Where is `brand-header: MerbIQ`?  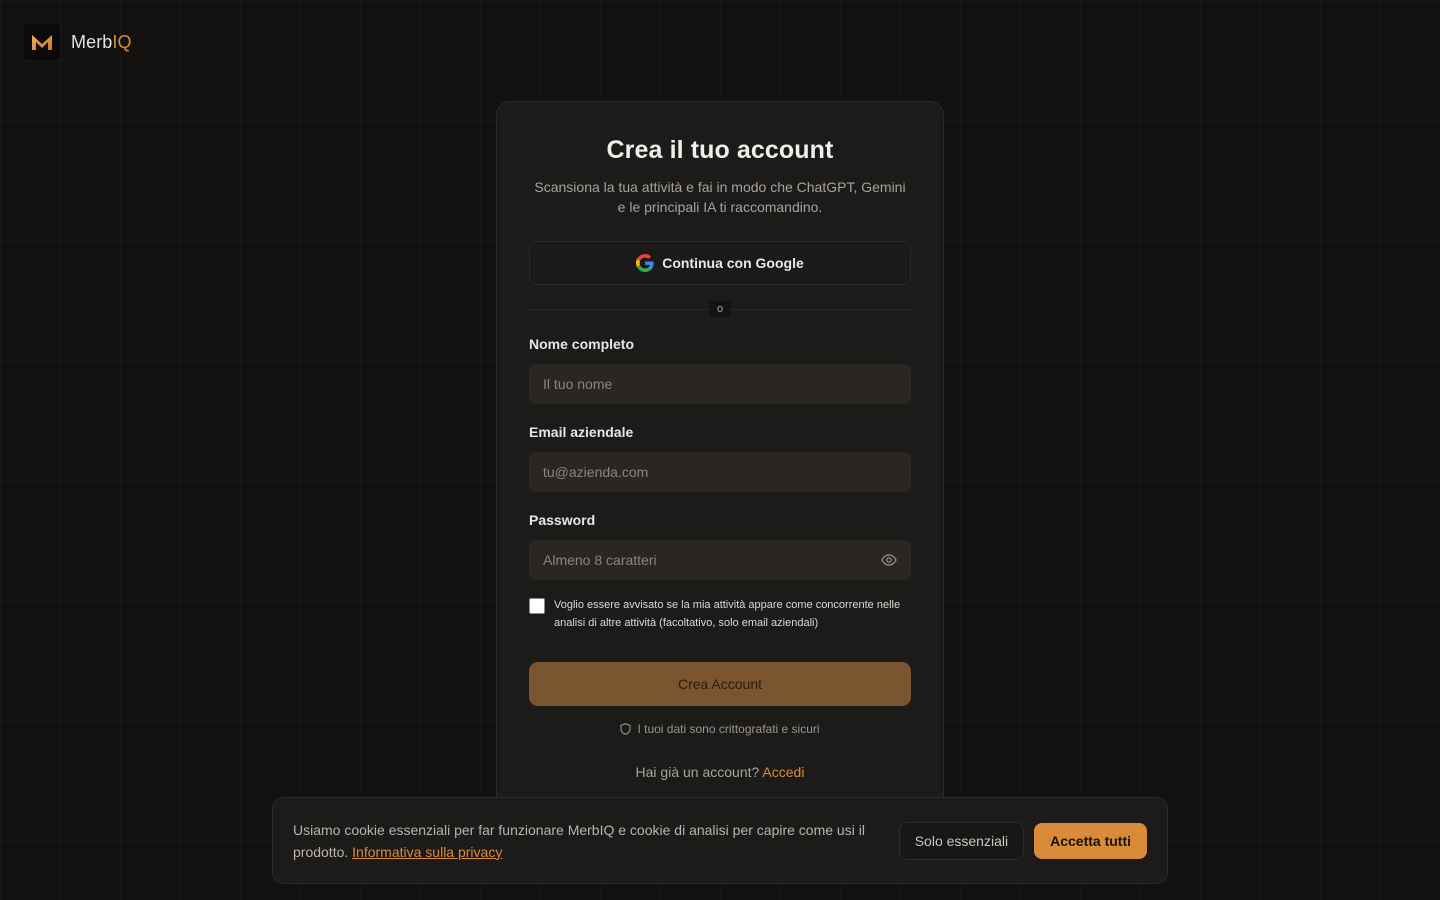 brand-header: MerbIQ is located at coordinates (78, 42).